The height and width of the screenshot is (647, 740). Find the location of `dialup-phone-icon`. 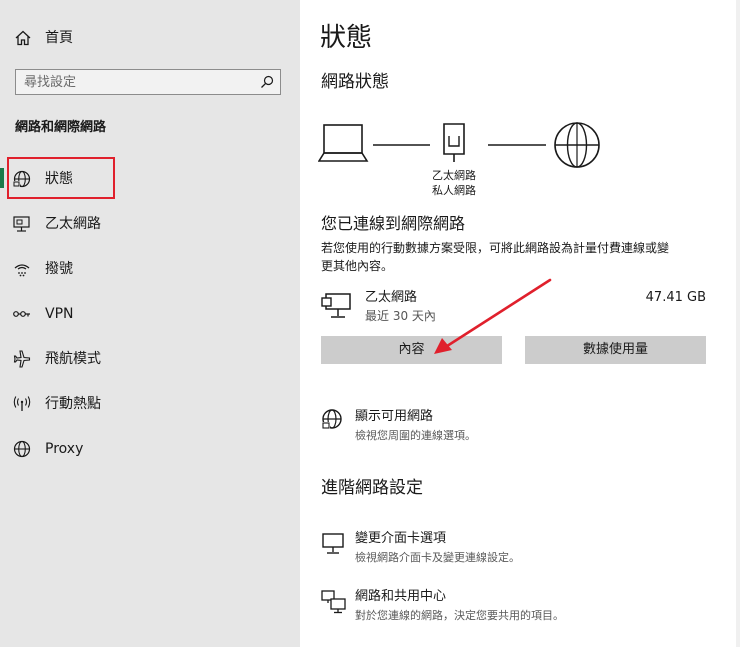

dialup-phone-icon is located at coordinates (22, 270).